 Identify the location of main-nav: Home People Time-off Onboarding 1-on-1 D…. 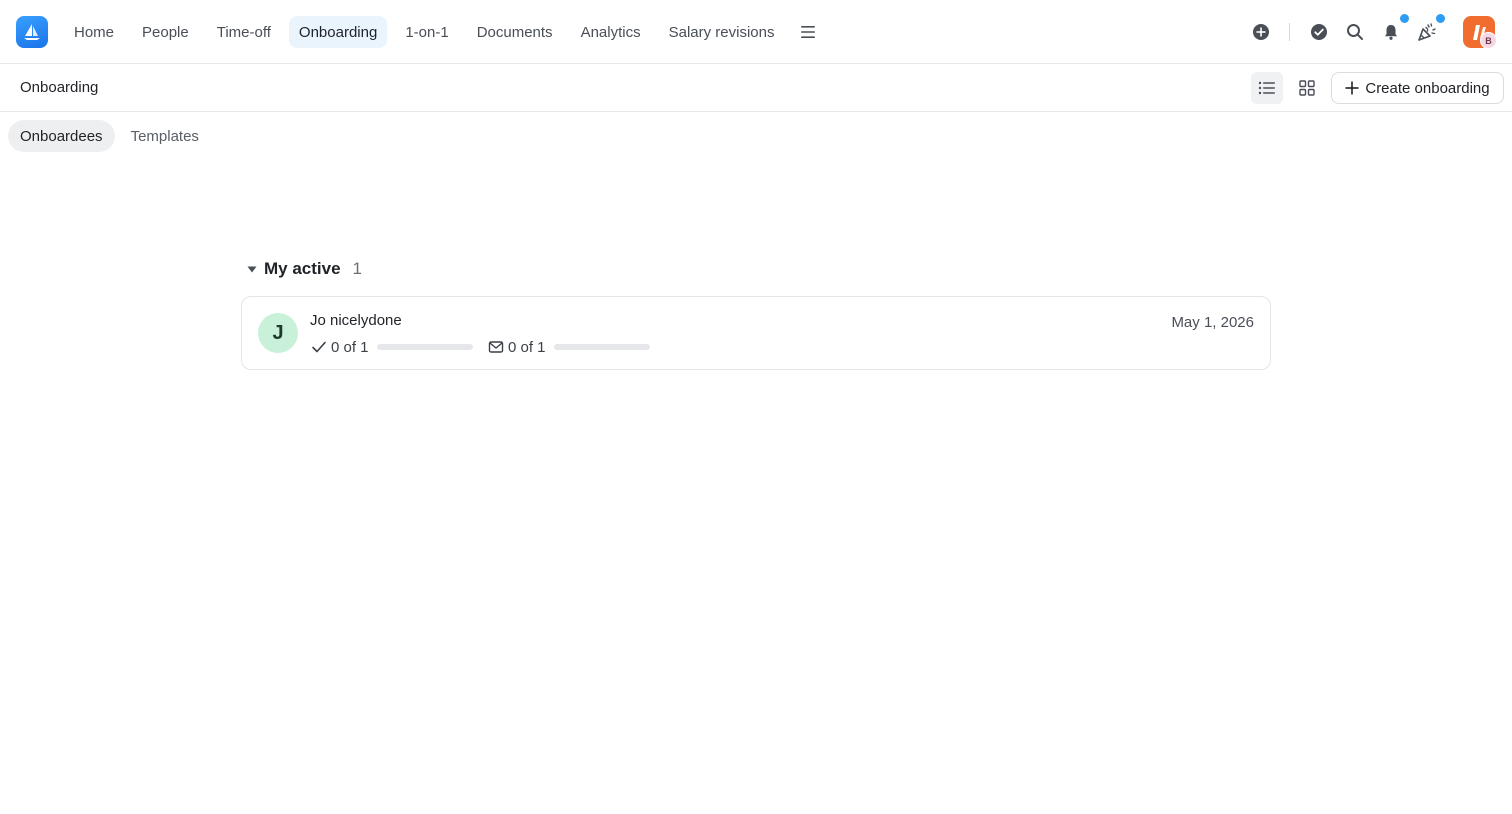
(444, 32).